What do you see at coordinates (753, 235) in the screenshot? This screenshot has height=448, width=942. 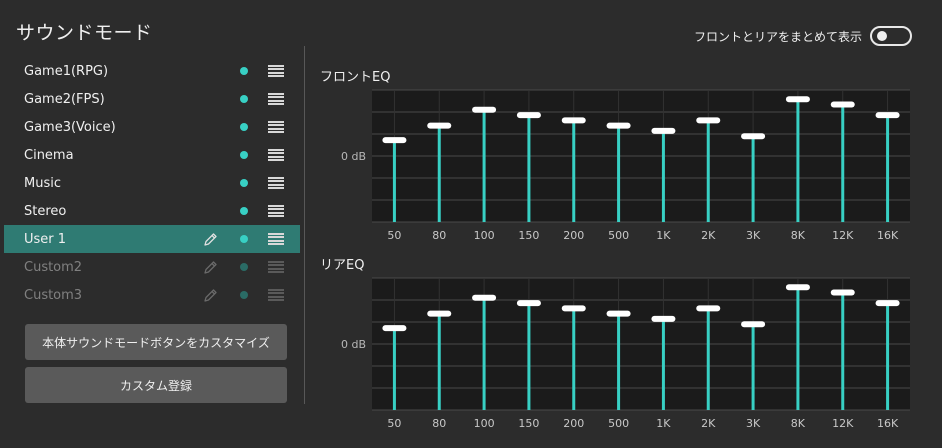 I see `eq-band-label: 3K` at bounding box center [753, 235].